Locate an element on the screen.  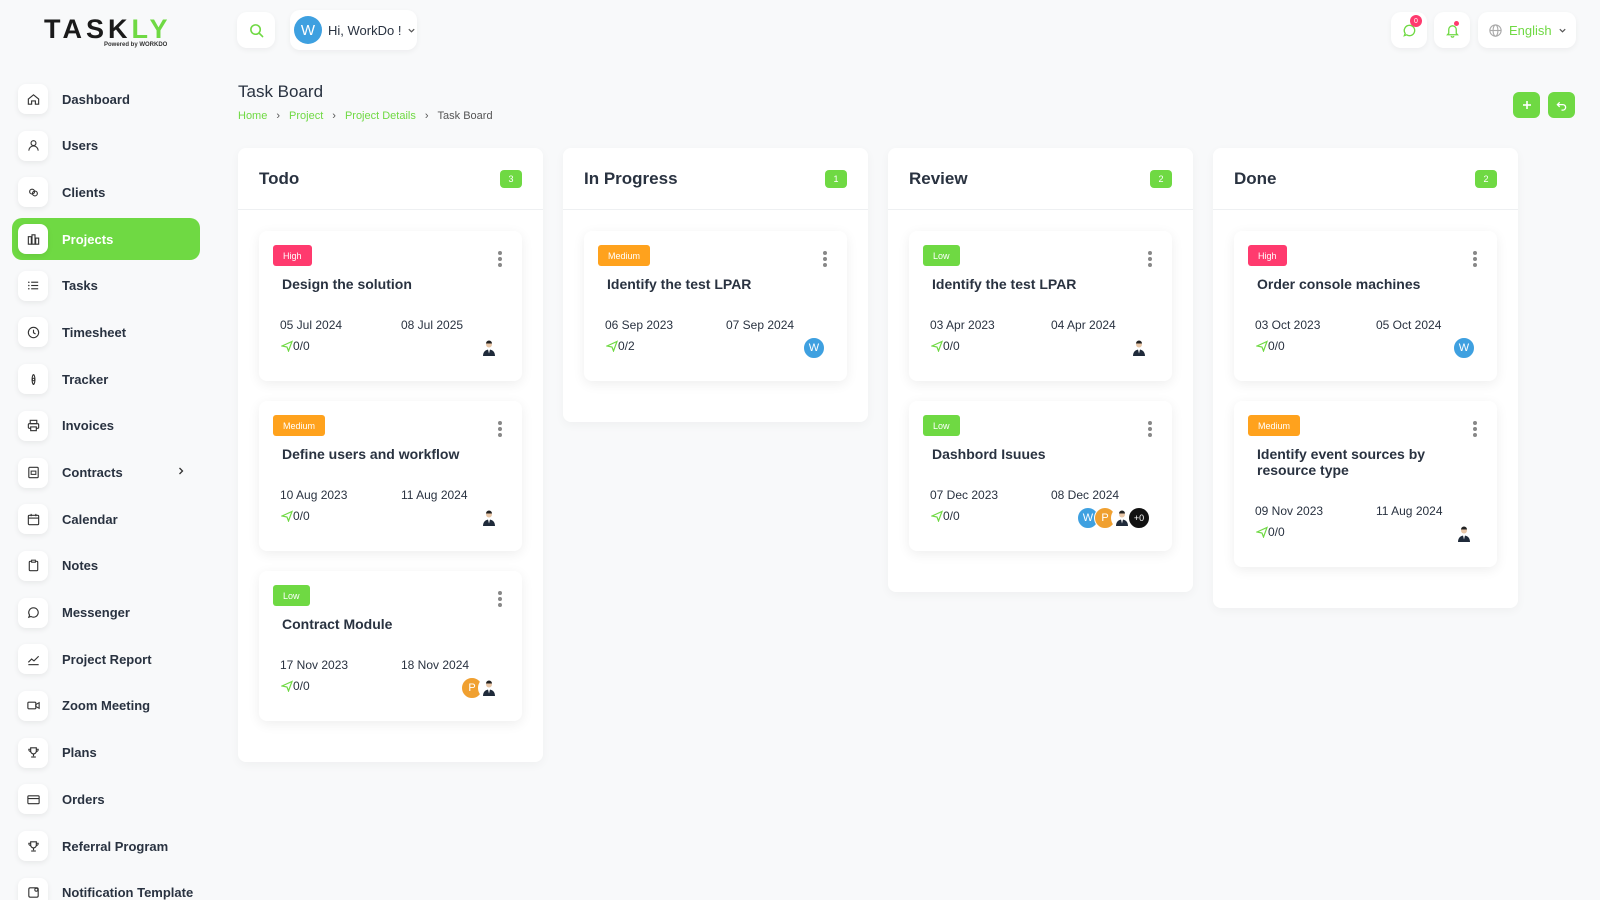
chat-icon is located at coordinates (33, 612).